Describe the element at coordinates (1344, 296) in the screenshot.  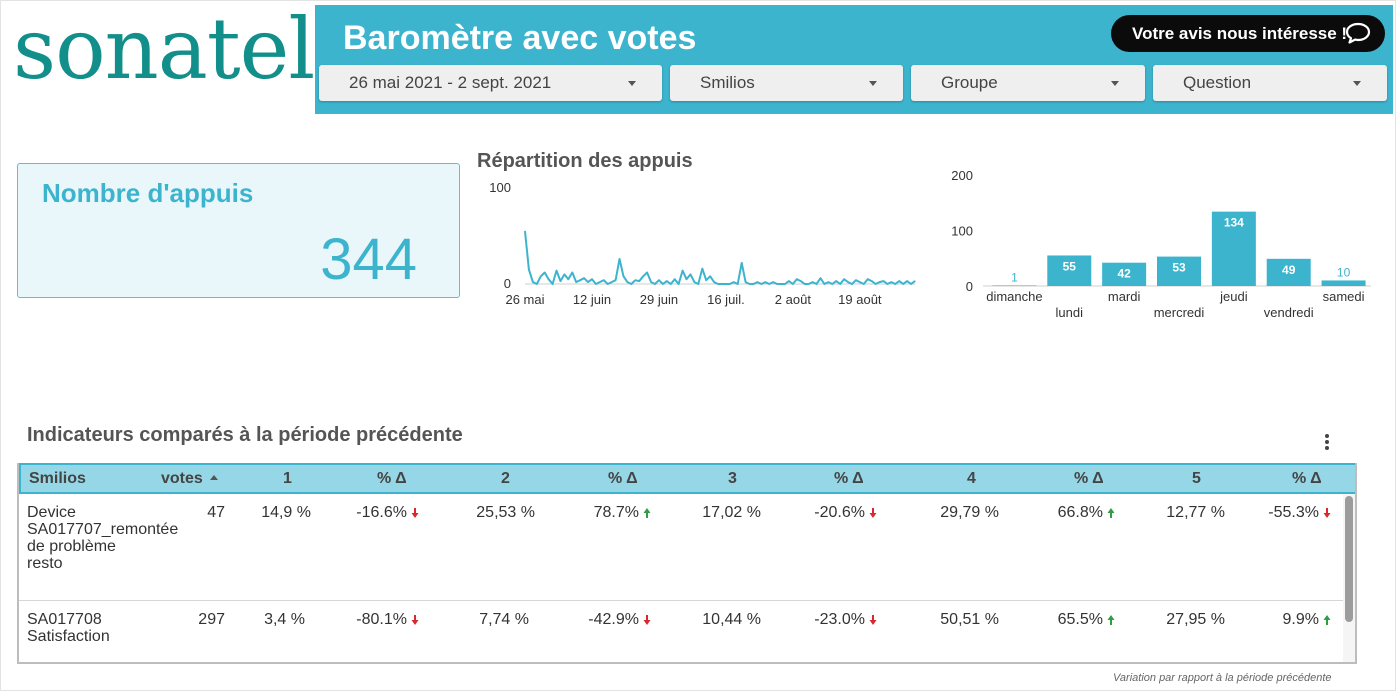
I see `x-tick-label: samedi` at that location.